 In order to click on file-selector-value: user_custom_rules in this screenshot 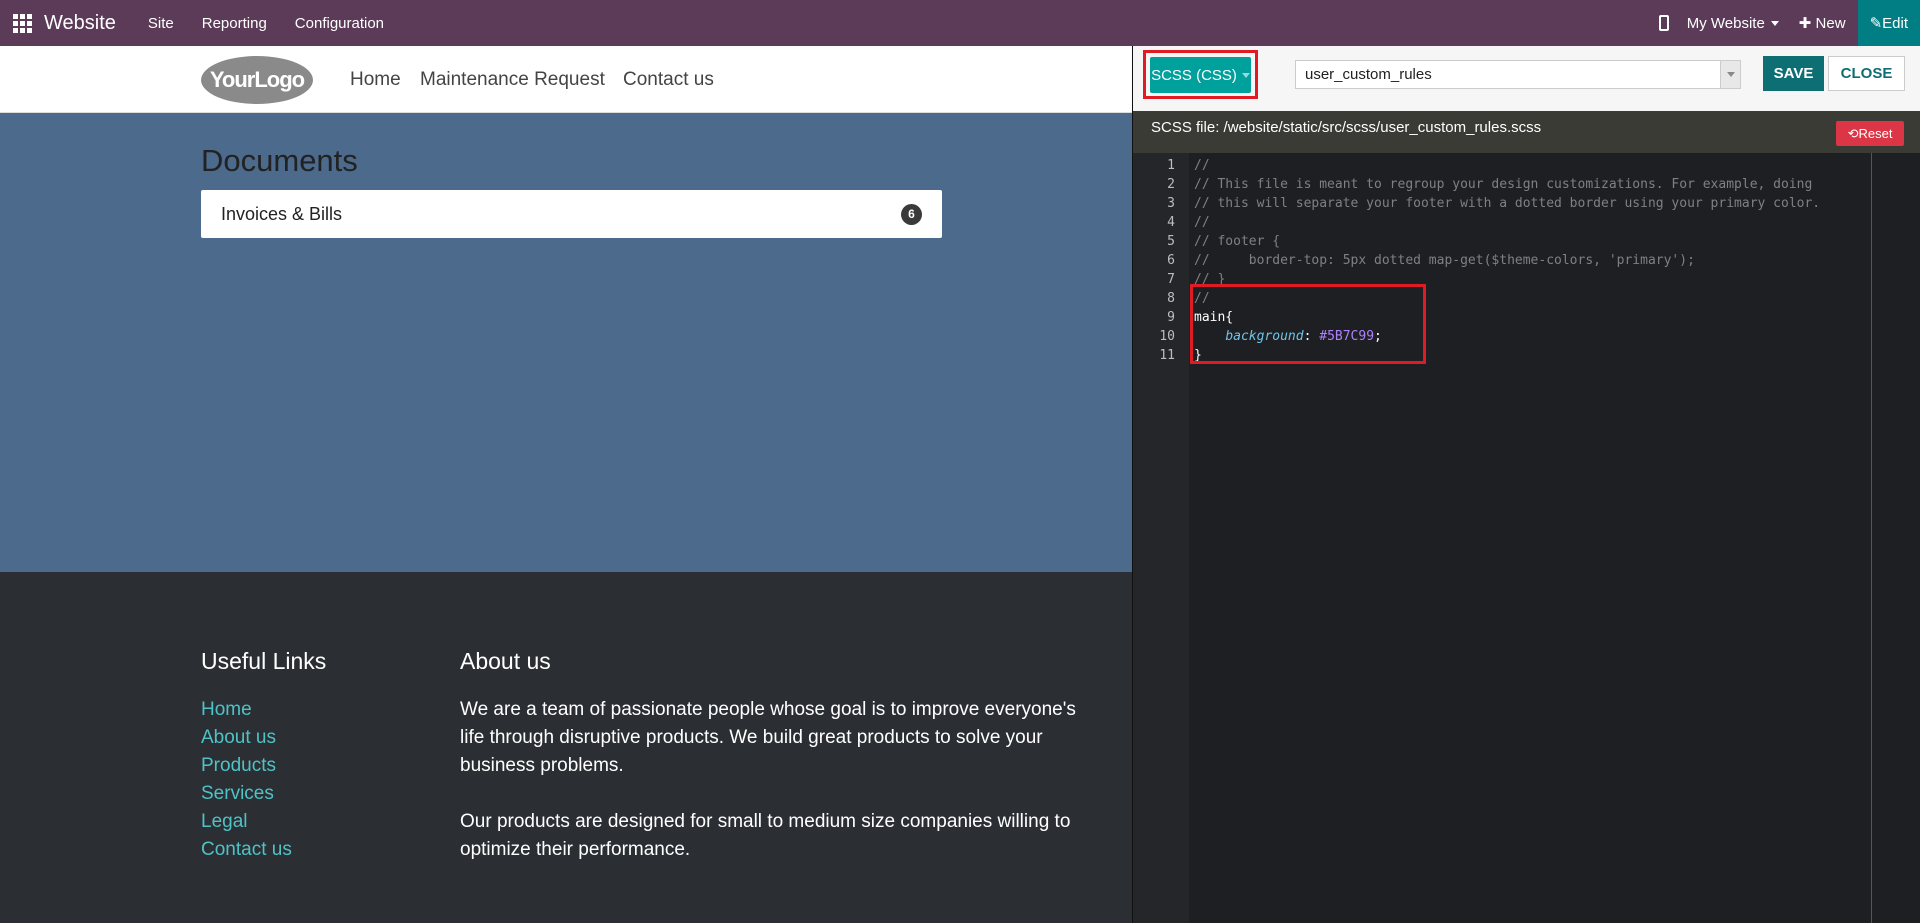, I will do `click(1368, 74)`.